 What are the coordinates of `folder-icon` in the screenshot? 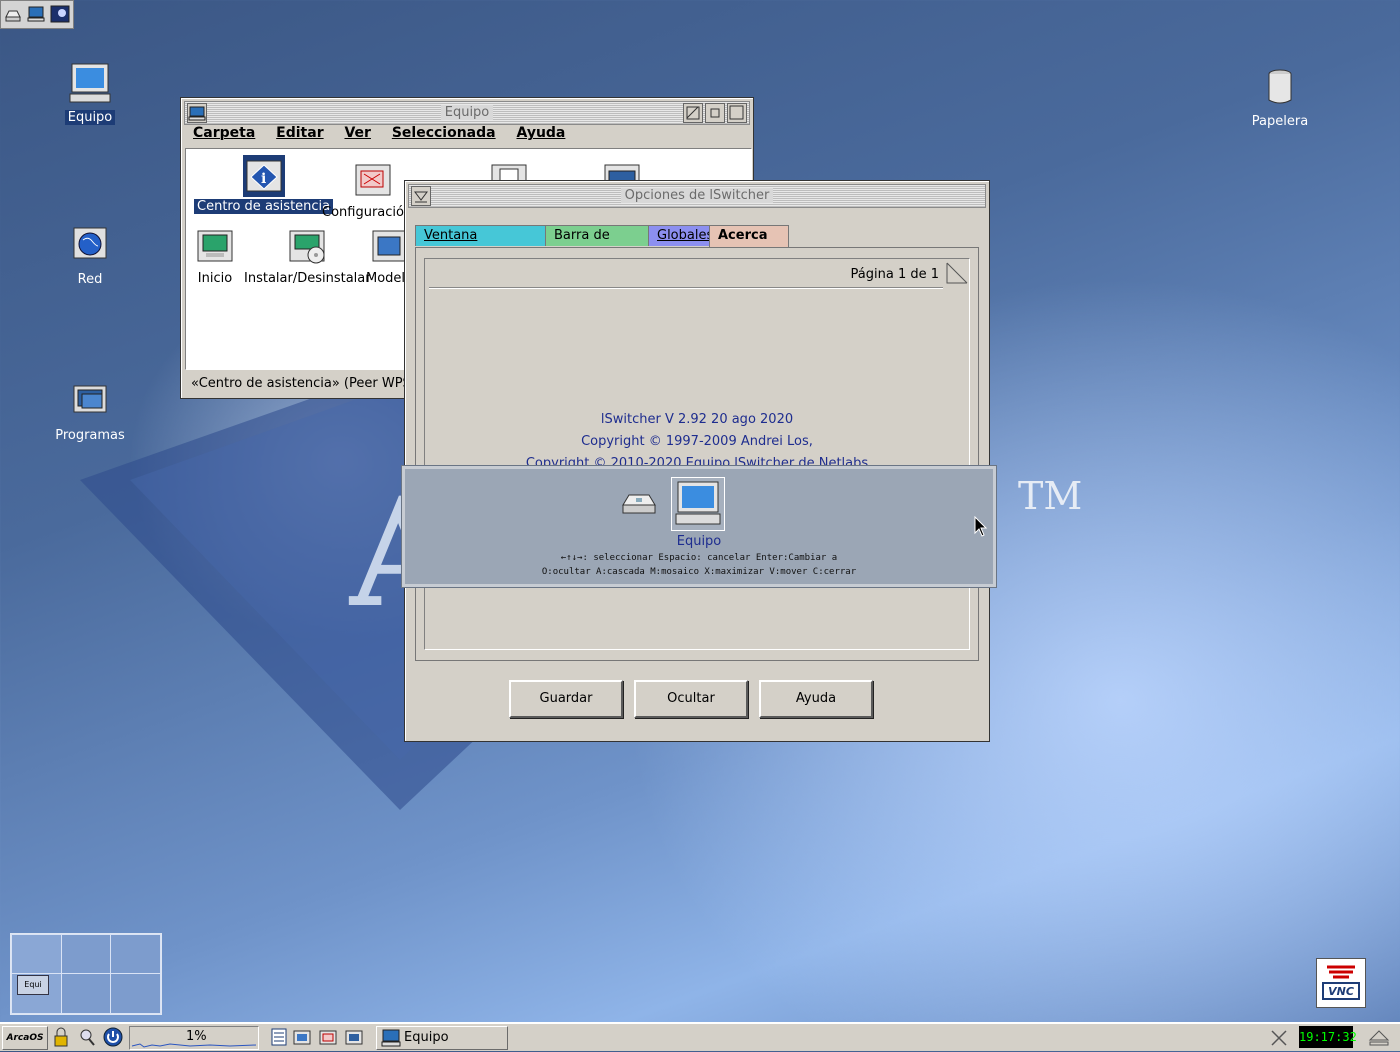 It's located at (302, 1039).